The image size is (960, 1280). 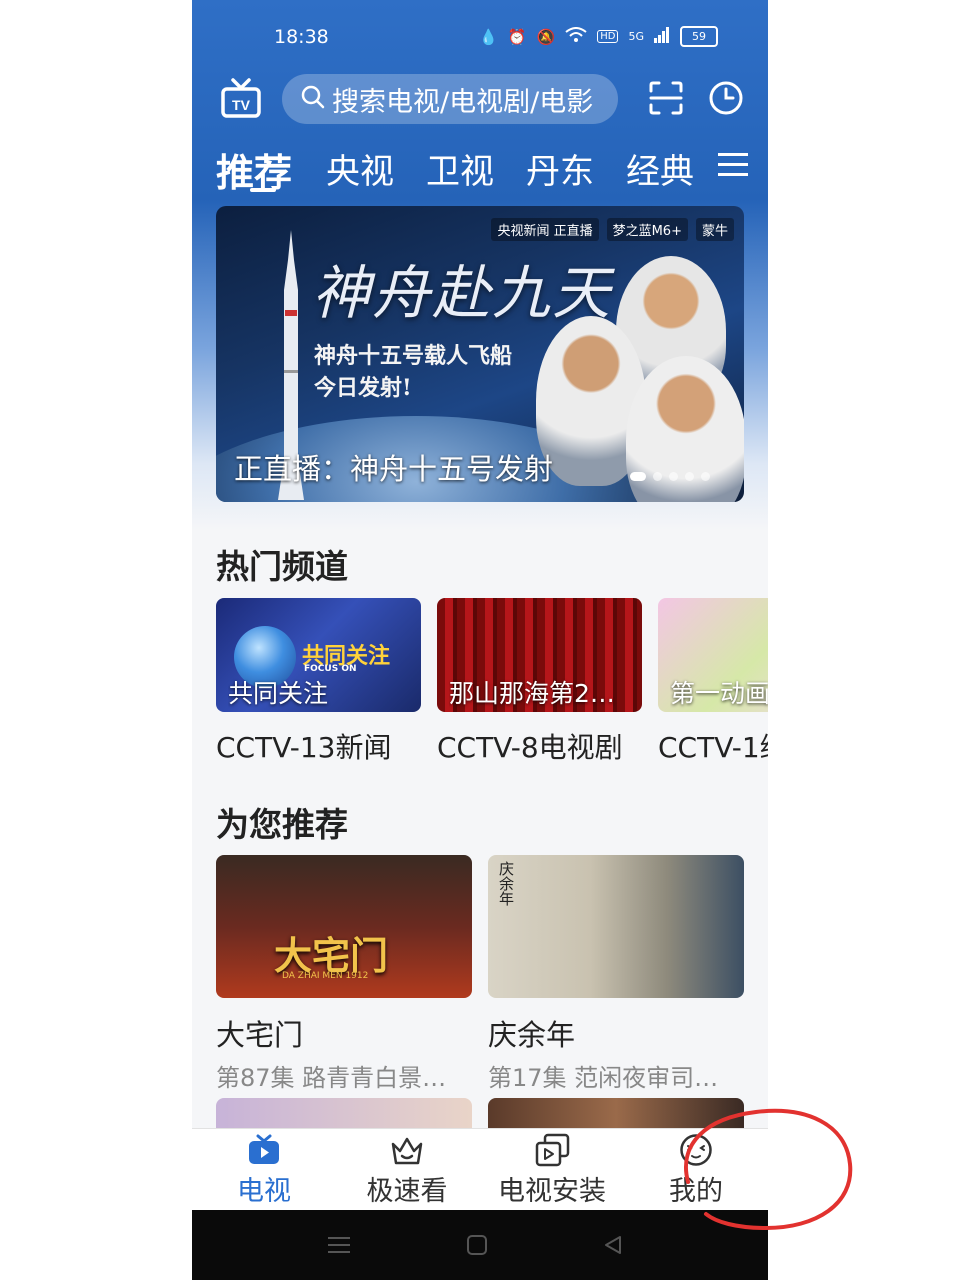 What do you see at coordinates (325, 976) in the screenshot?
I see `poster-subtitle-art: DA ZHAI MEN 1912` at bounding box center [325, 976].